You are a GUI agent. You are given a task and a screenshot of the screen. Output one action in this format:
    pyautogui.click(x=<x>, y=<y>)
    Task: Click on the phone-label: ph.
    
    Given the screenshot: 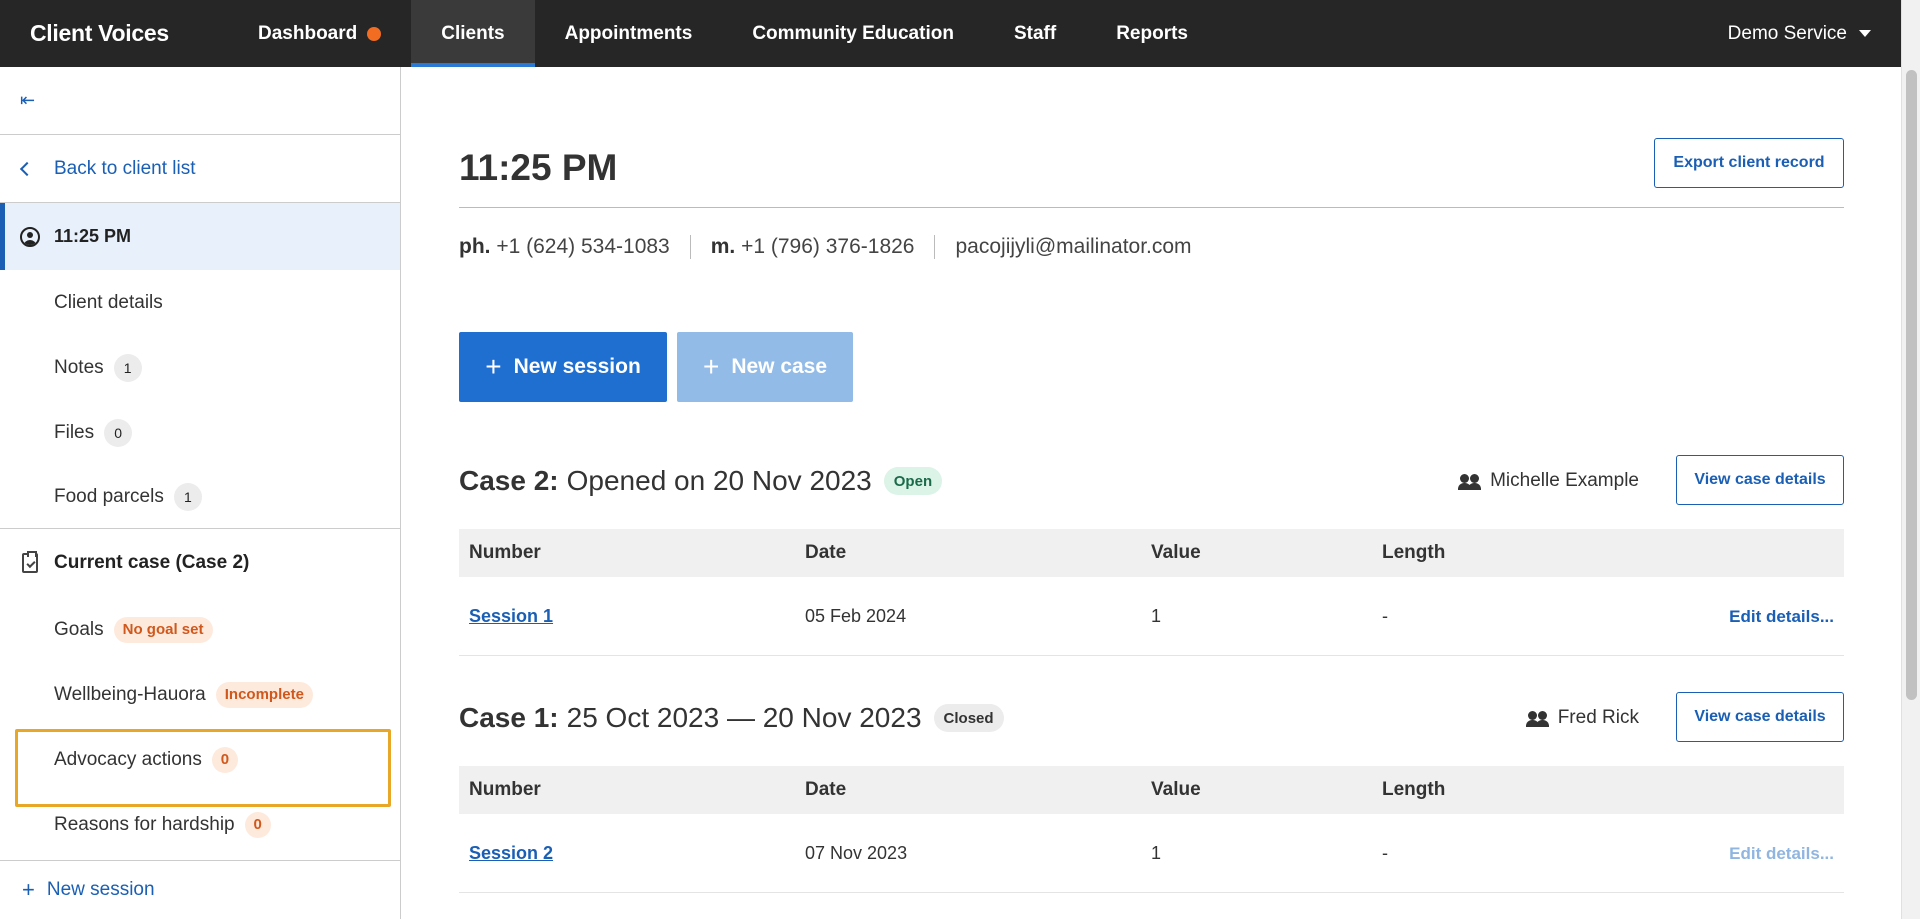 What is the action you would take?
    pyautogui.click(x=475, y=246)
    